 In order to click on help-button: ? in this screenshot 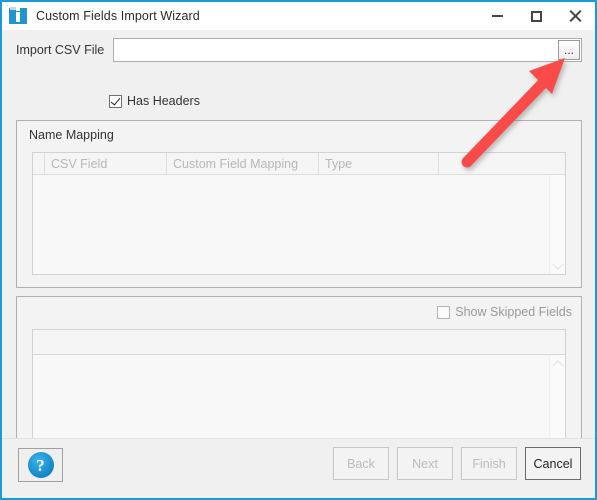, I will do `click(40, 465)`.